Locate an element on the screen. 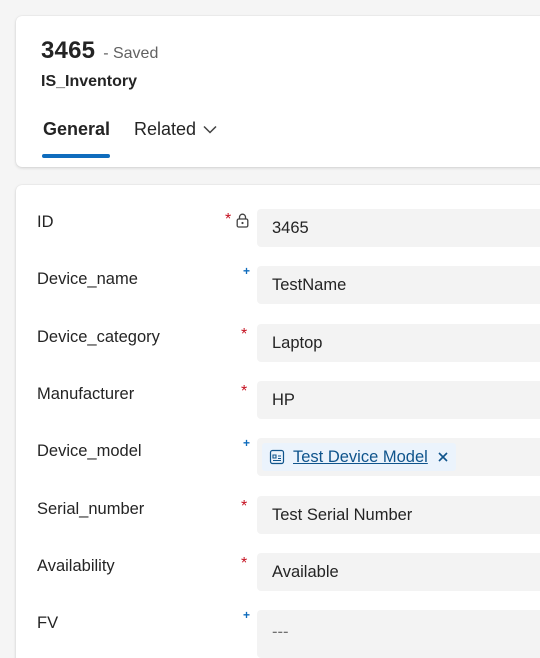  lookup-chip: Test Device Model is located at coordinates (359, 457).